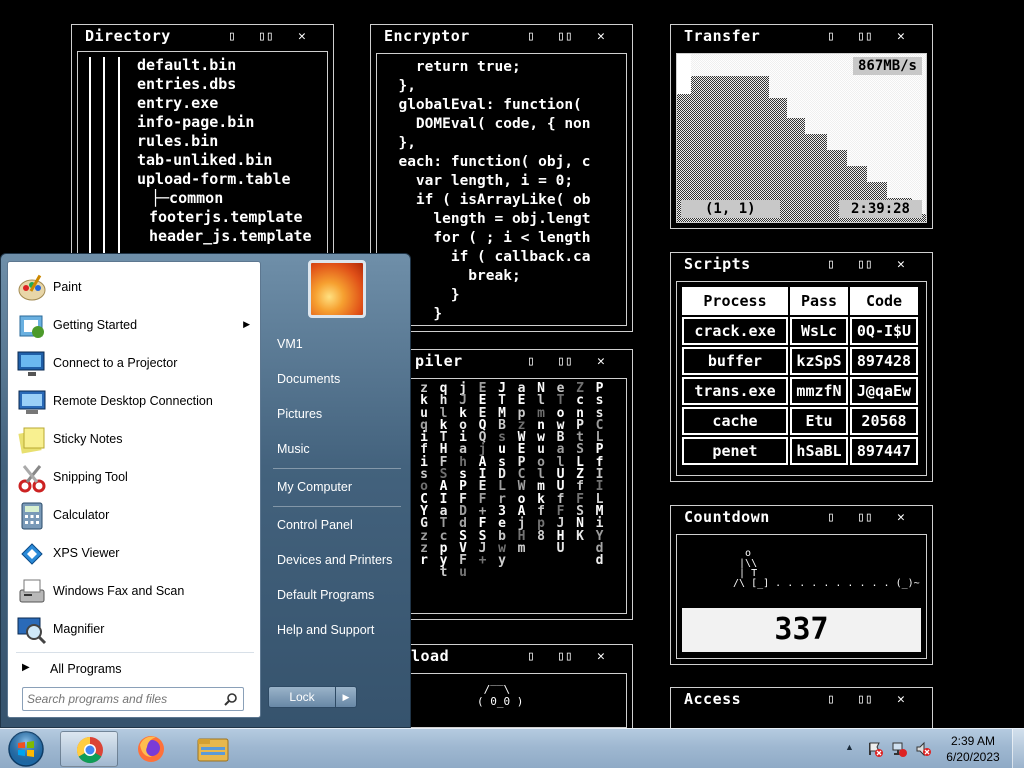 This screenshot has width=1024, height=768. Describe the element at coordinates (801, 37) in the screenshot. I see `transfer-titlebar: Transfer ▯ ▯▯ ✕` at that location.